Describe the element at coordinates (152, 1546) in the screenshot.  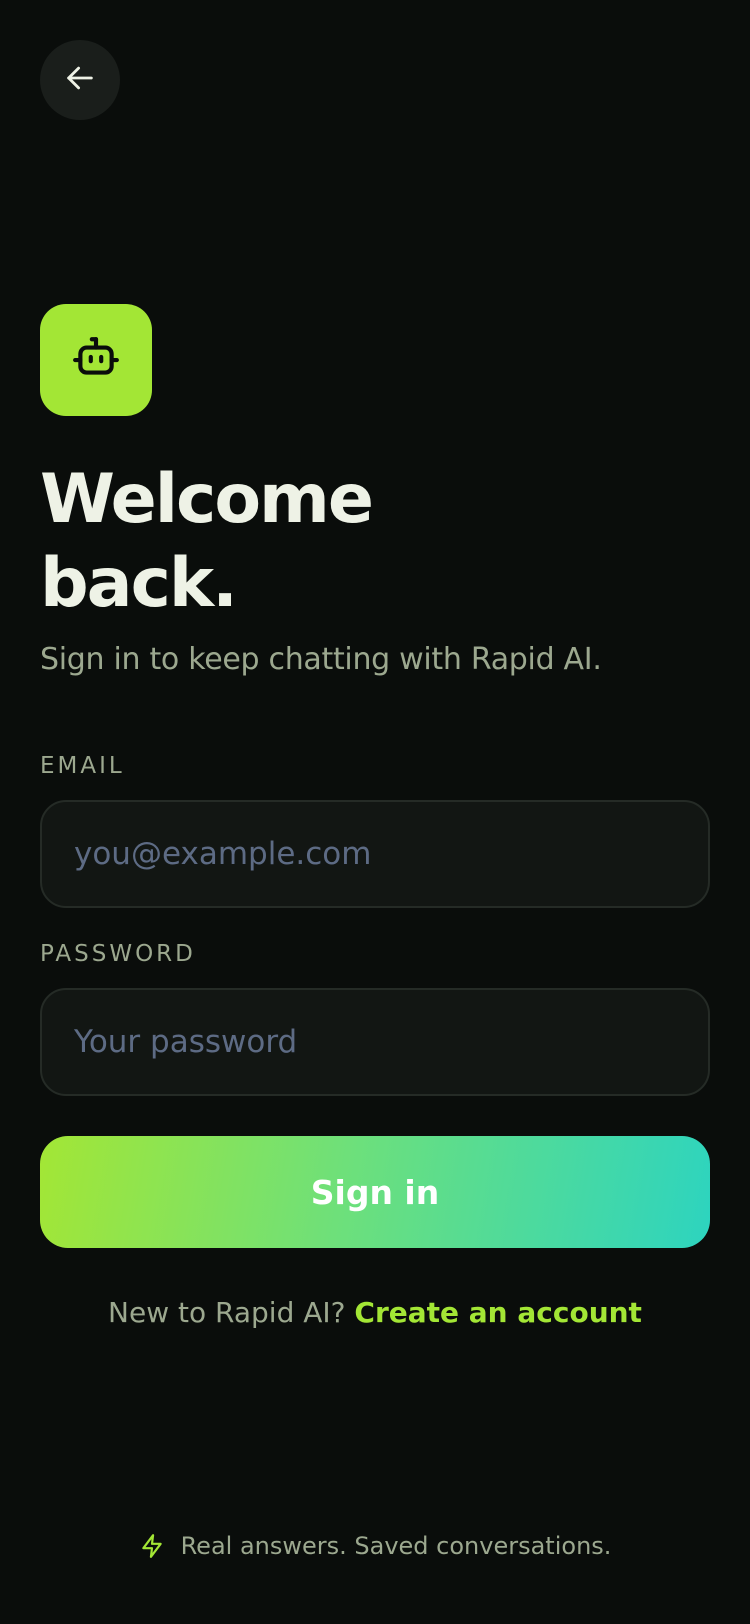
I see `lightning-bolt-icon` at that location.